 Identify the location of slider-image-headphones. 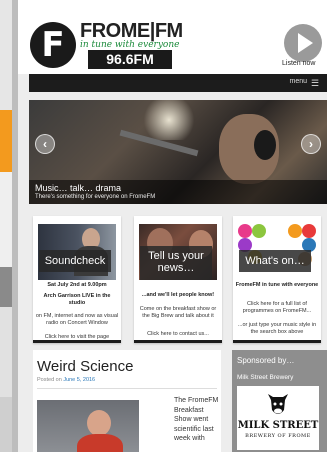
(265, 145).